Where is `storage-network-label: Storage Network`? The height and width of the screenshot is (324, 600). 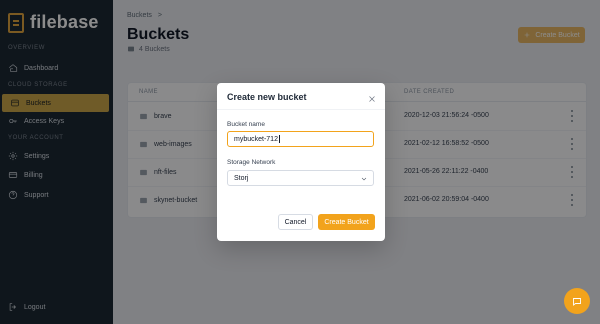
storage-network-label: Storage Network is located at coordinates (251, 162).